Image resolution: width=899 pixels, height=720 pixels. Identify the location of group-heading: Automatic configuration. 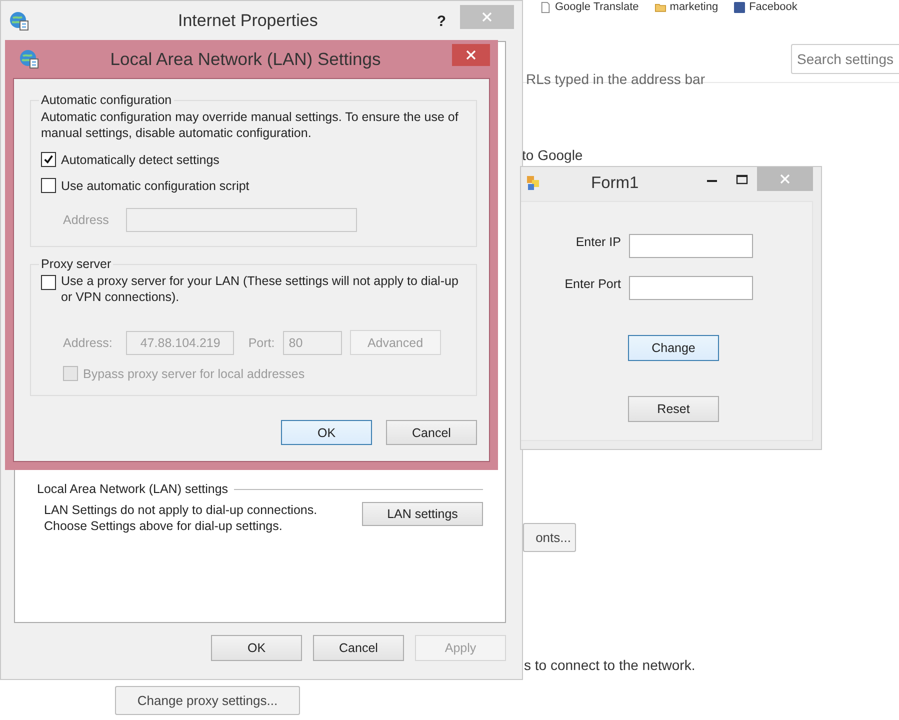
(106, 100).